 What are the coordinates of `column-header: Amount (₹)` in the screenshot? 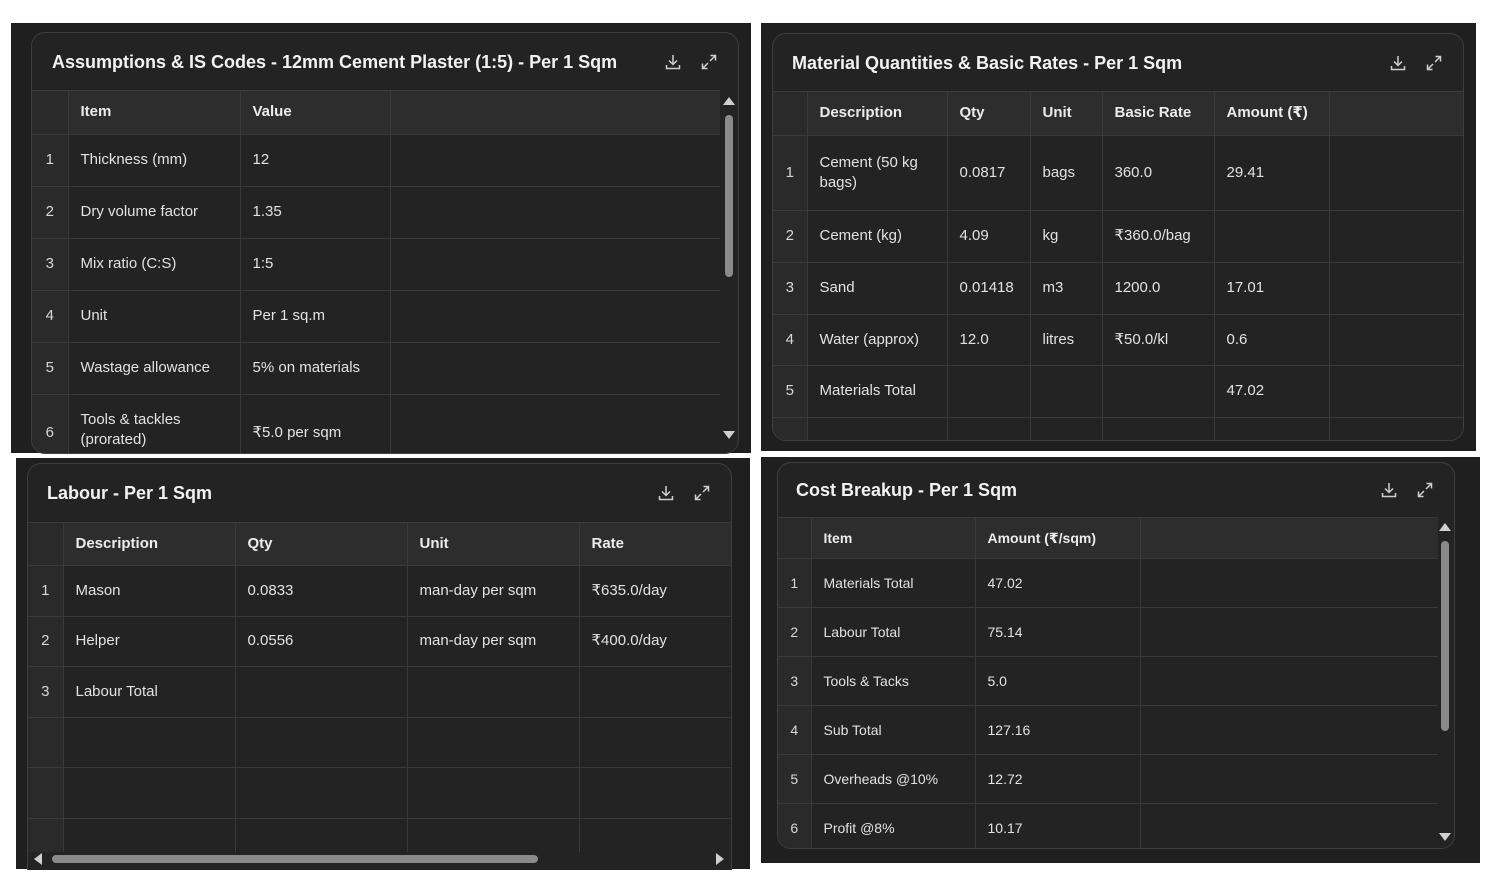 It's located at (1272, 114).